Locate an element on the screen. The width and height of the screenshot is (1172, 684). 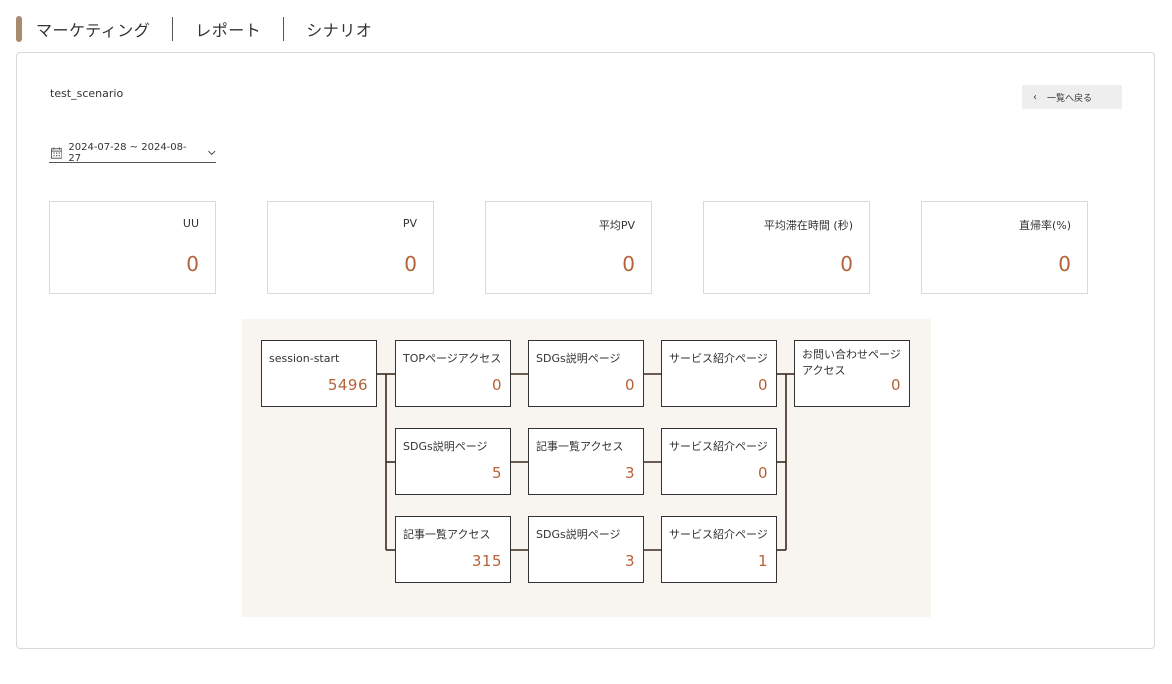
flow-node: 記事一覧アクセス 315 is located at coordinates (453, 549).